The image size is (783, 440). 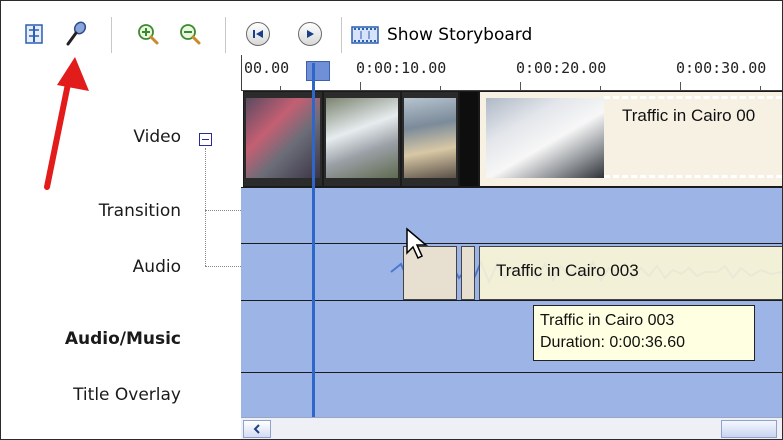 I want to click on audio-music-track-label: Audio/Music, so click(x=122, y=339).